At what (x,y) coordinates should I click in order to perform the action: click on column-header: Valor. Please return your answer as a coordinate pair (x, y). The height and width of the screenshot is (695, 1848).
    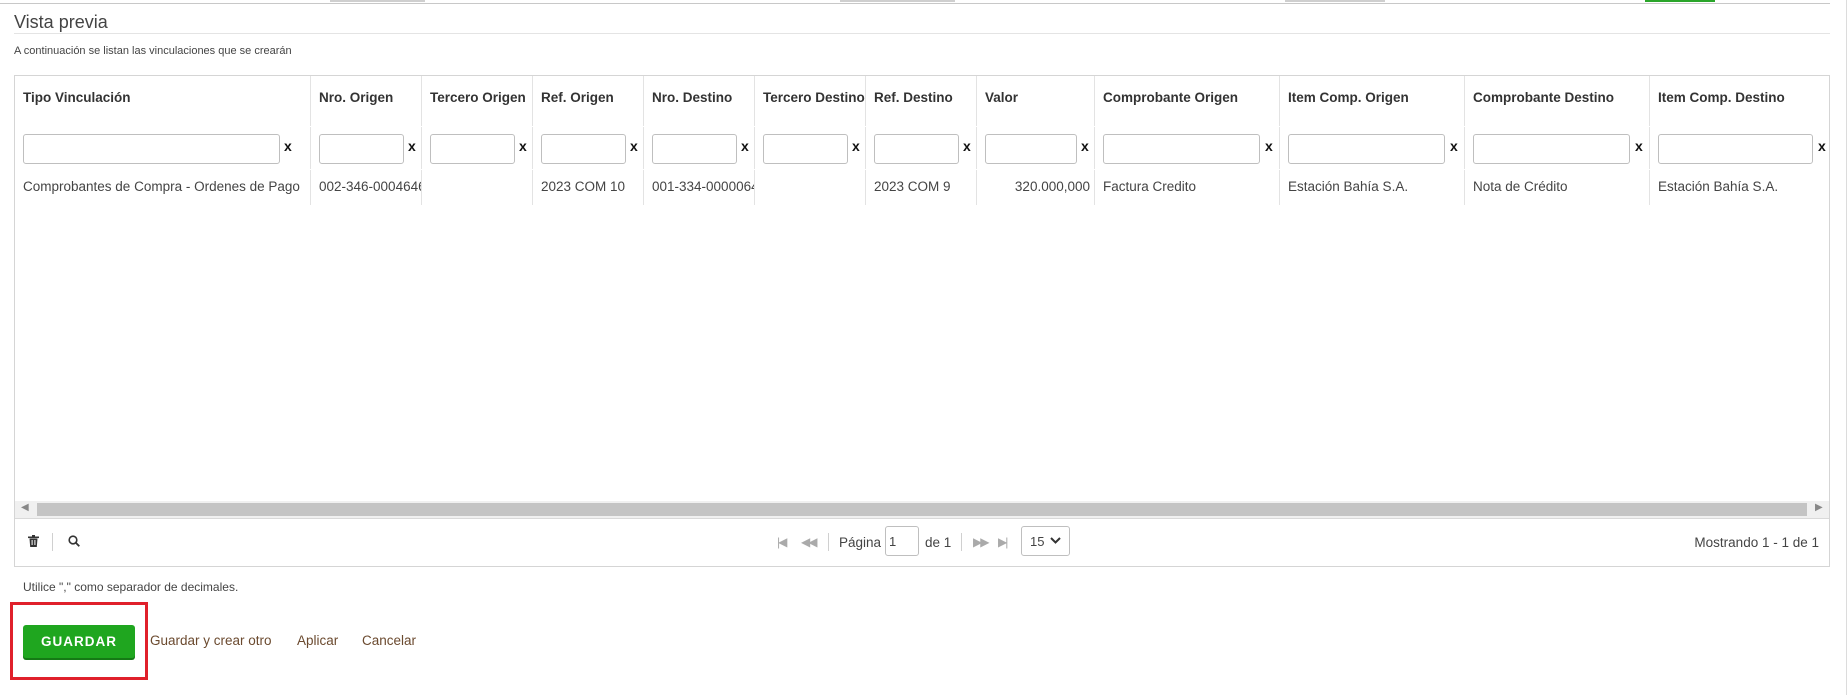
    Looking at the image, I should click on (1036, 101).